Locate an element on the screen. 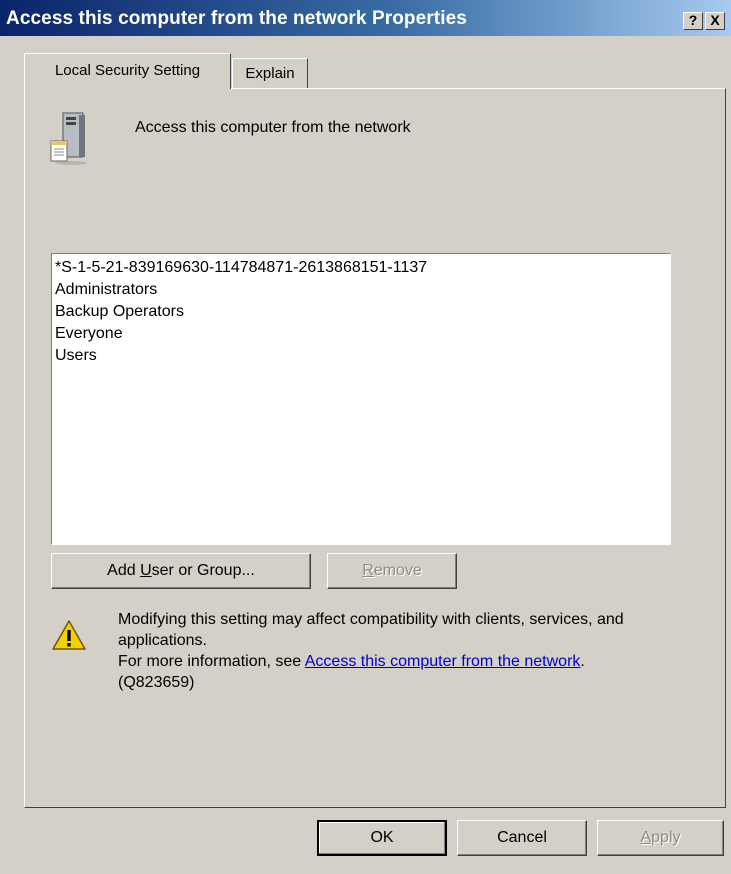 The image size is (731, 874). server-icon is located at coordinates (68, 138).